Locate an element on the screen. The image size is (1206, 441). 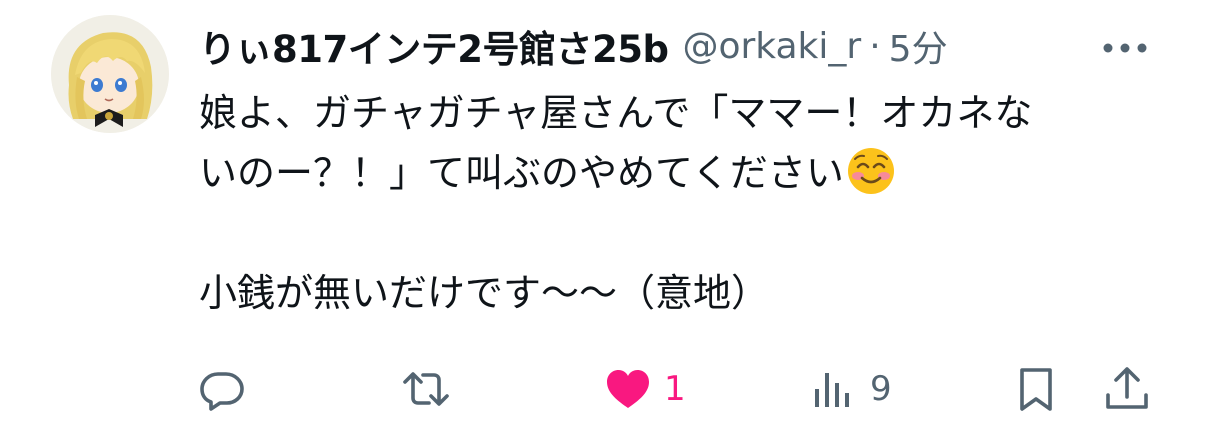
bookmark-icon is located at coordinates (1036, 389).